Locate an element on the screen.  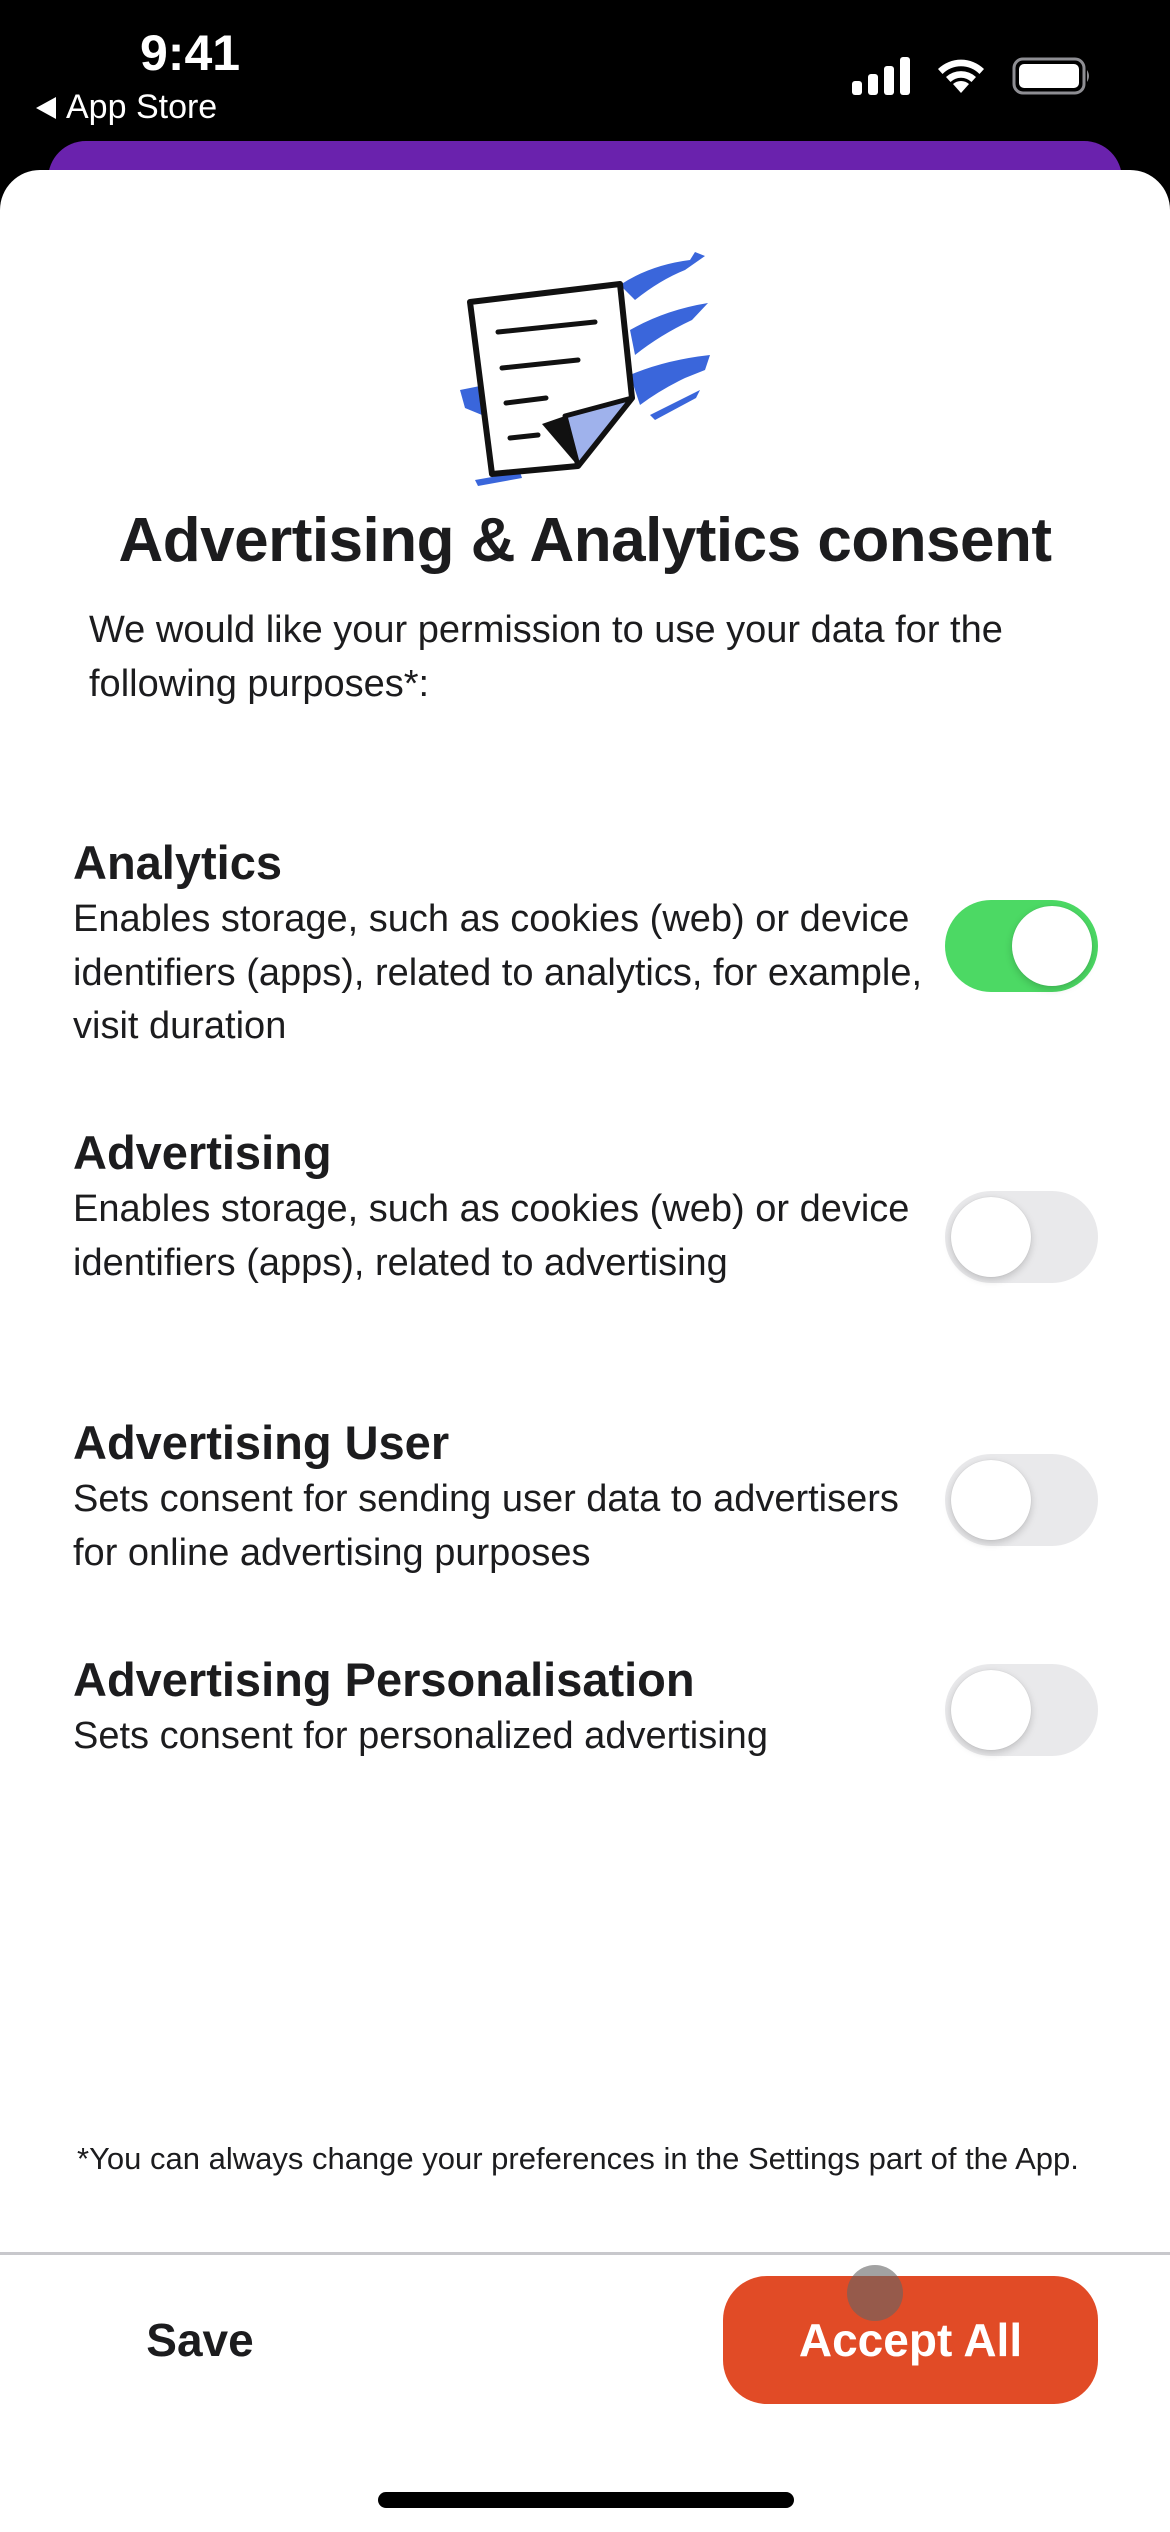
accept-all-button: Accept All is located at coordinates (910, 2340).